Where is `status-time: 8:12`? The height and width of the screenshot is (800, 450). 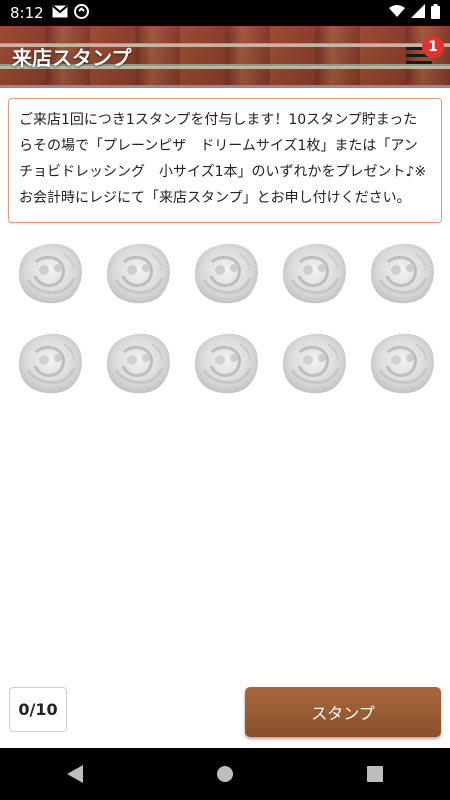
status-time: 8:12 is located at coordinates (27, 13).